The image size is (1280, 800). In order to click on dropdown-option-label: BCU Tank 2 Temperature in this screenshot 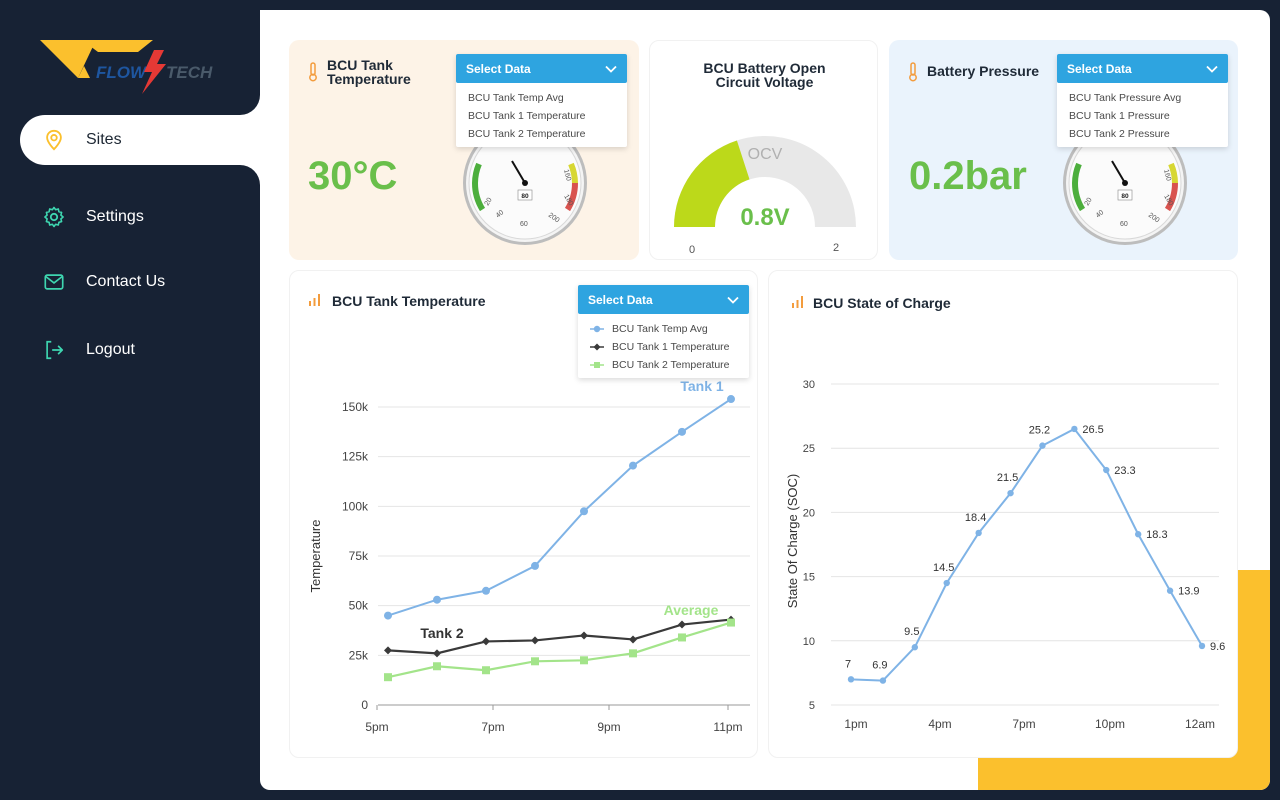, I will do `click(671, 365)`.